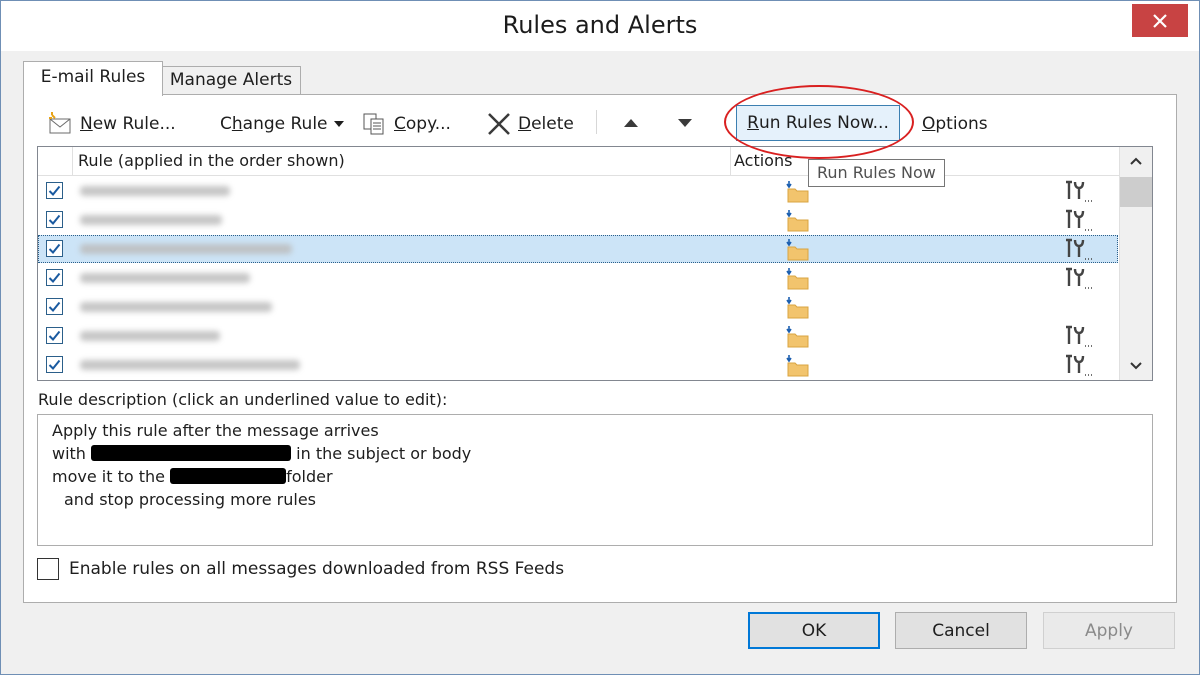 This screenshot has height=675, width=1200. Describe the element at coordinates (228, 476) in the screenshot. I see `redacted-folder` at that location.